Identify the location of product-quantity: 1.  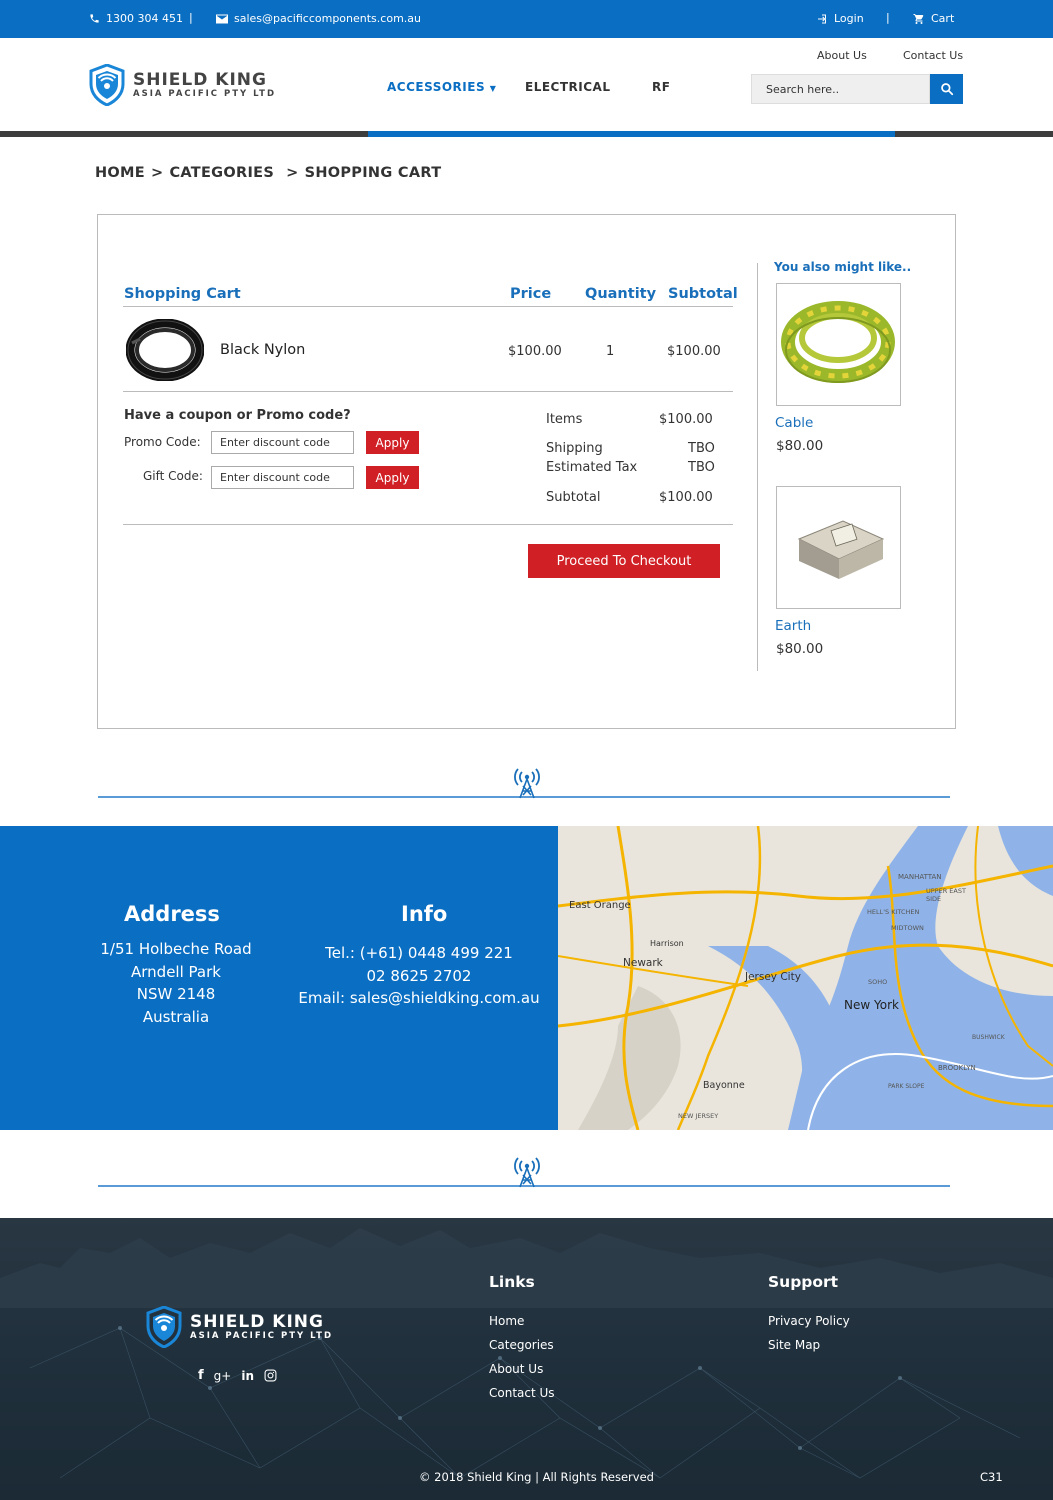
(610, 351).